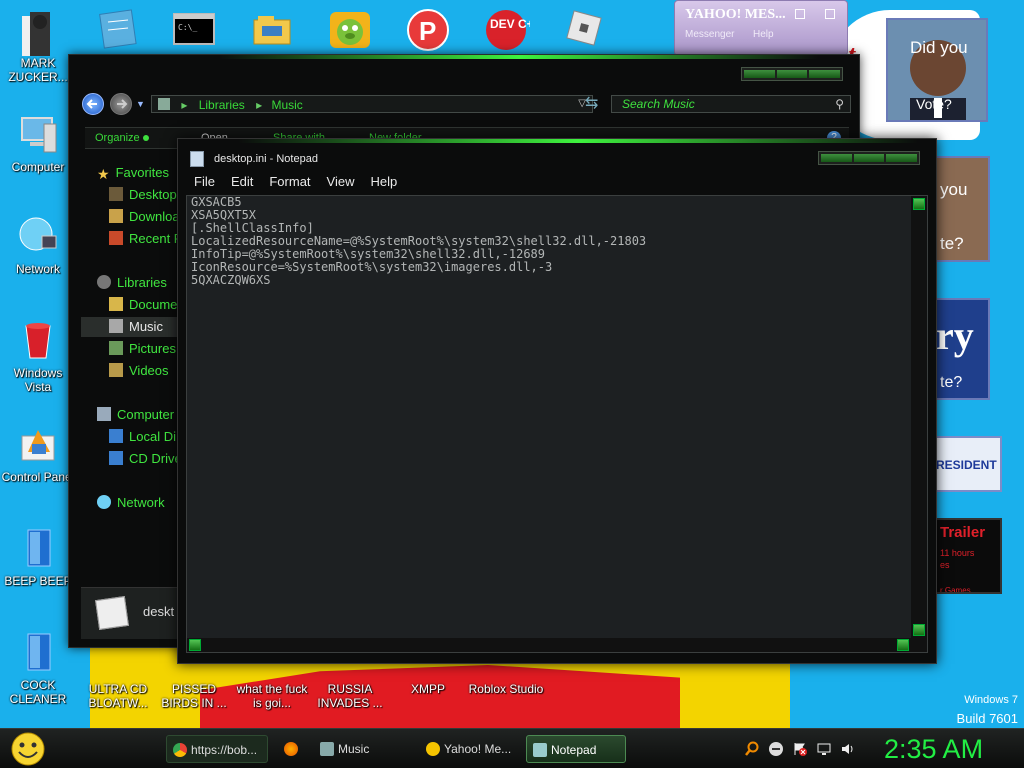 This screenshot has width=1024, height=768. Describe the element at coordinates (584, 30) in the screenshot. I see `roblox-icon` at that location.